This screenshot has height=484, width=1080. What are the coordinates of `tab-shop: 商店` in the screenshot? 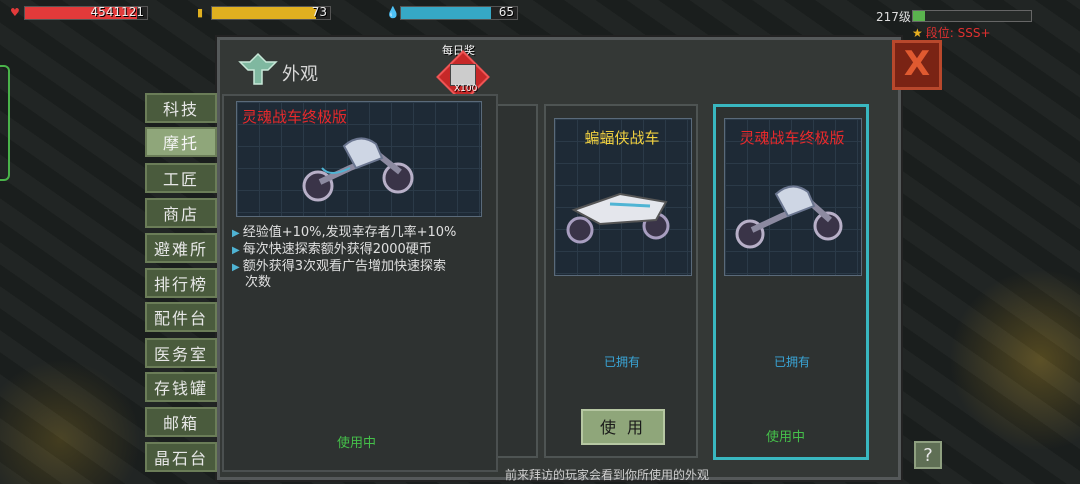 It's located at (181, 213).